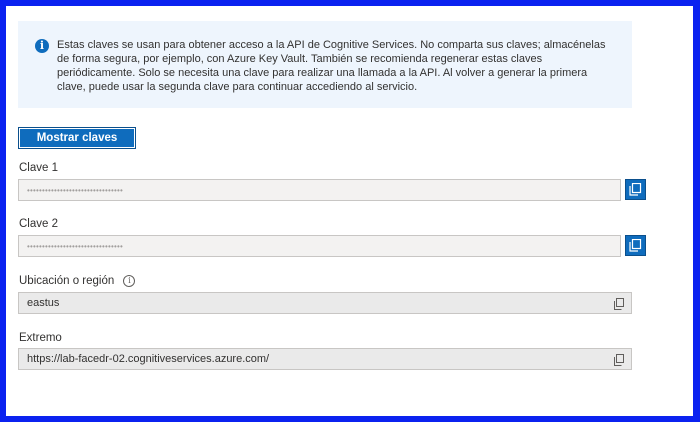 The image size is (700, 422). What do you see at coordinates (38, 168) in the screenshot?
I see `key1-label: Clave 1` at bounding box center [38, 168].